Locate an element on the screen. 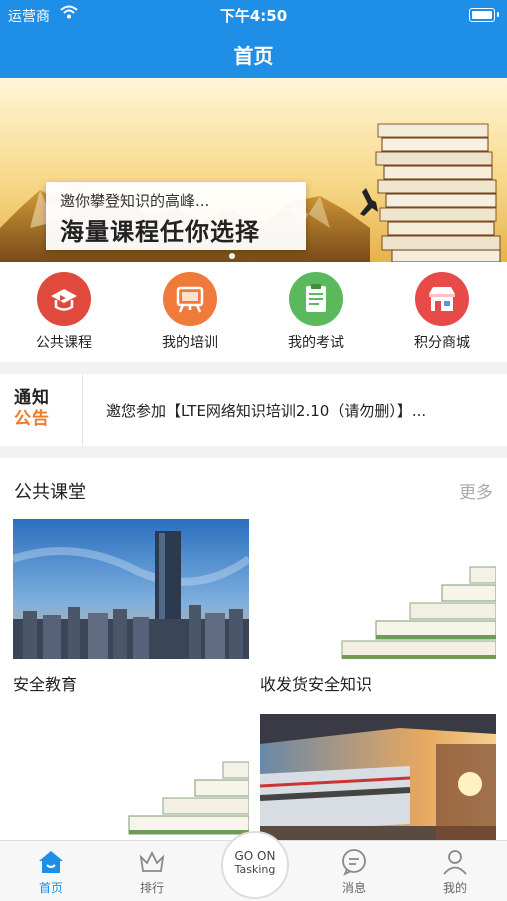 The width and height of the screenshot is (507, 901). tab-home: 首页 is located at coordinates (51, 871).